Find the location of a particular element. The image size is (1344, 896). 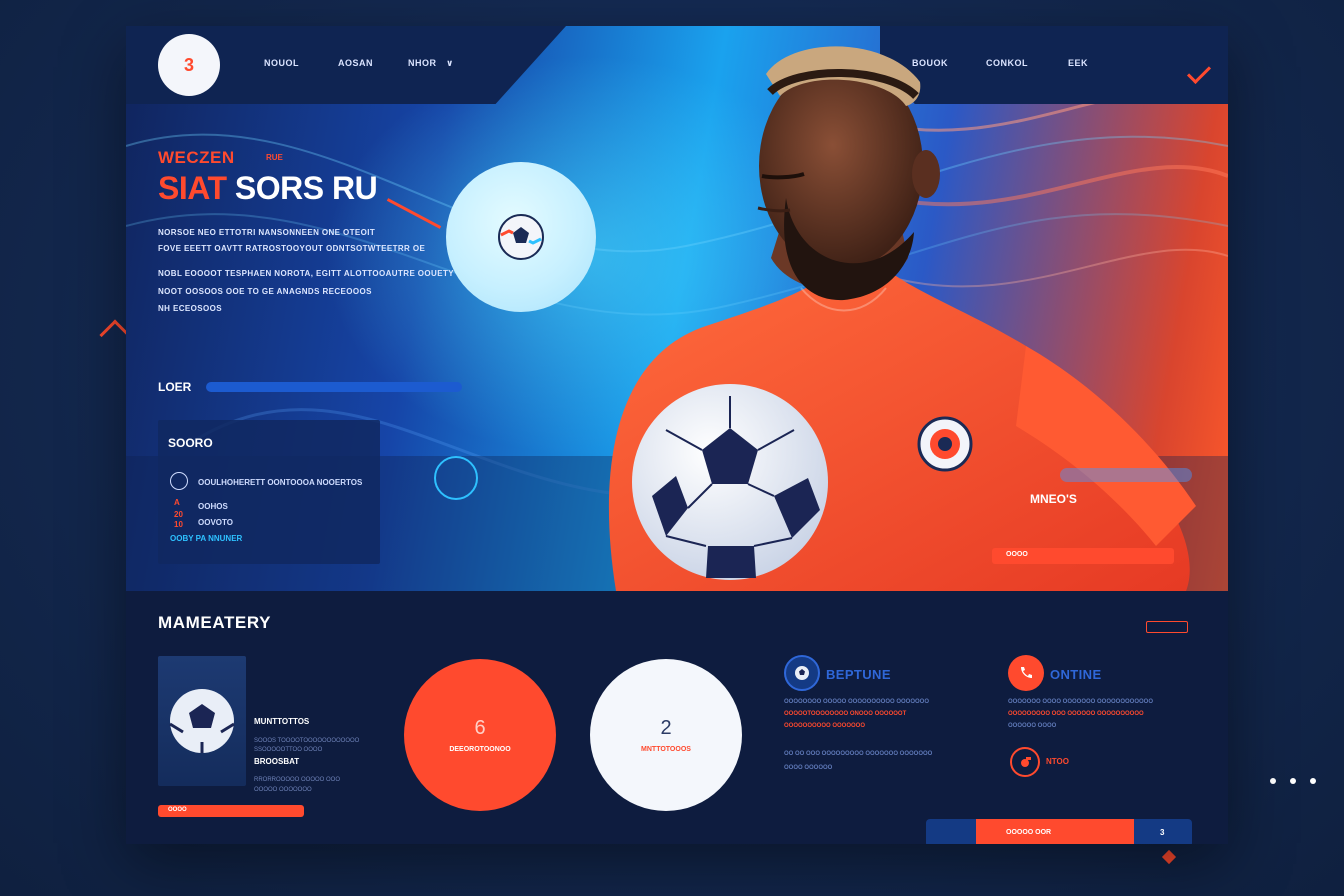

feature-2-sub-icon is located at coordinates (1025, 762).